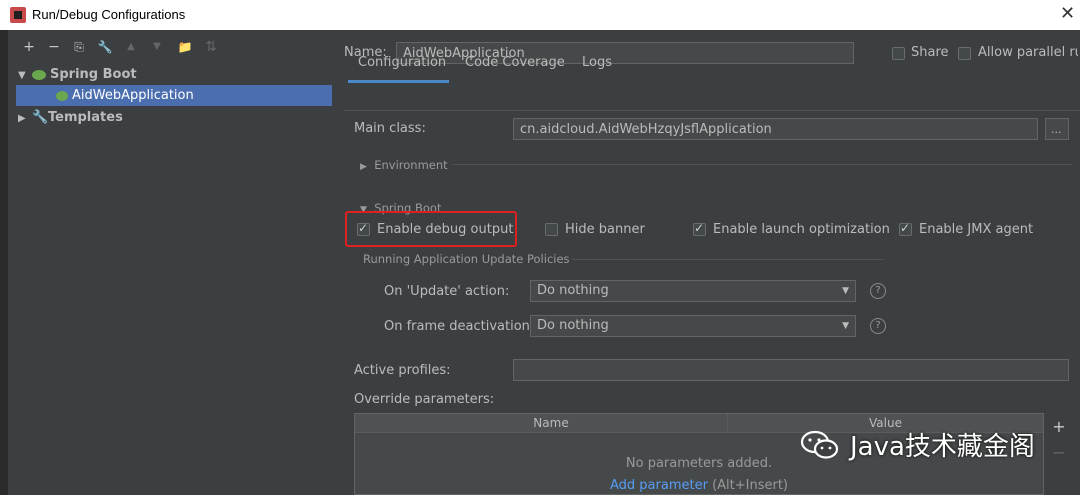 The height and width of the screenshot is (495, 1080). I want to click on copy-config-button: ⎘, so click(79, 47).